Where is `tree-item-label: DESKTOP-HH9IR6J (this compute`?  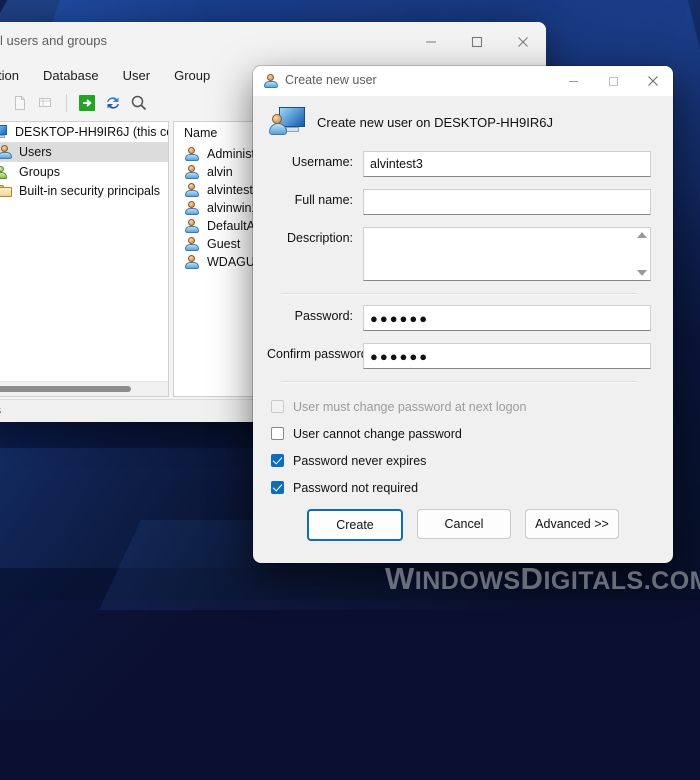
tree-item-label: DESKTOP-HH9IR6J (this compute is located at coordinates (91, 132).